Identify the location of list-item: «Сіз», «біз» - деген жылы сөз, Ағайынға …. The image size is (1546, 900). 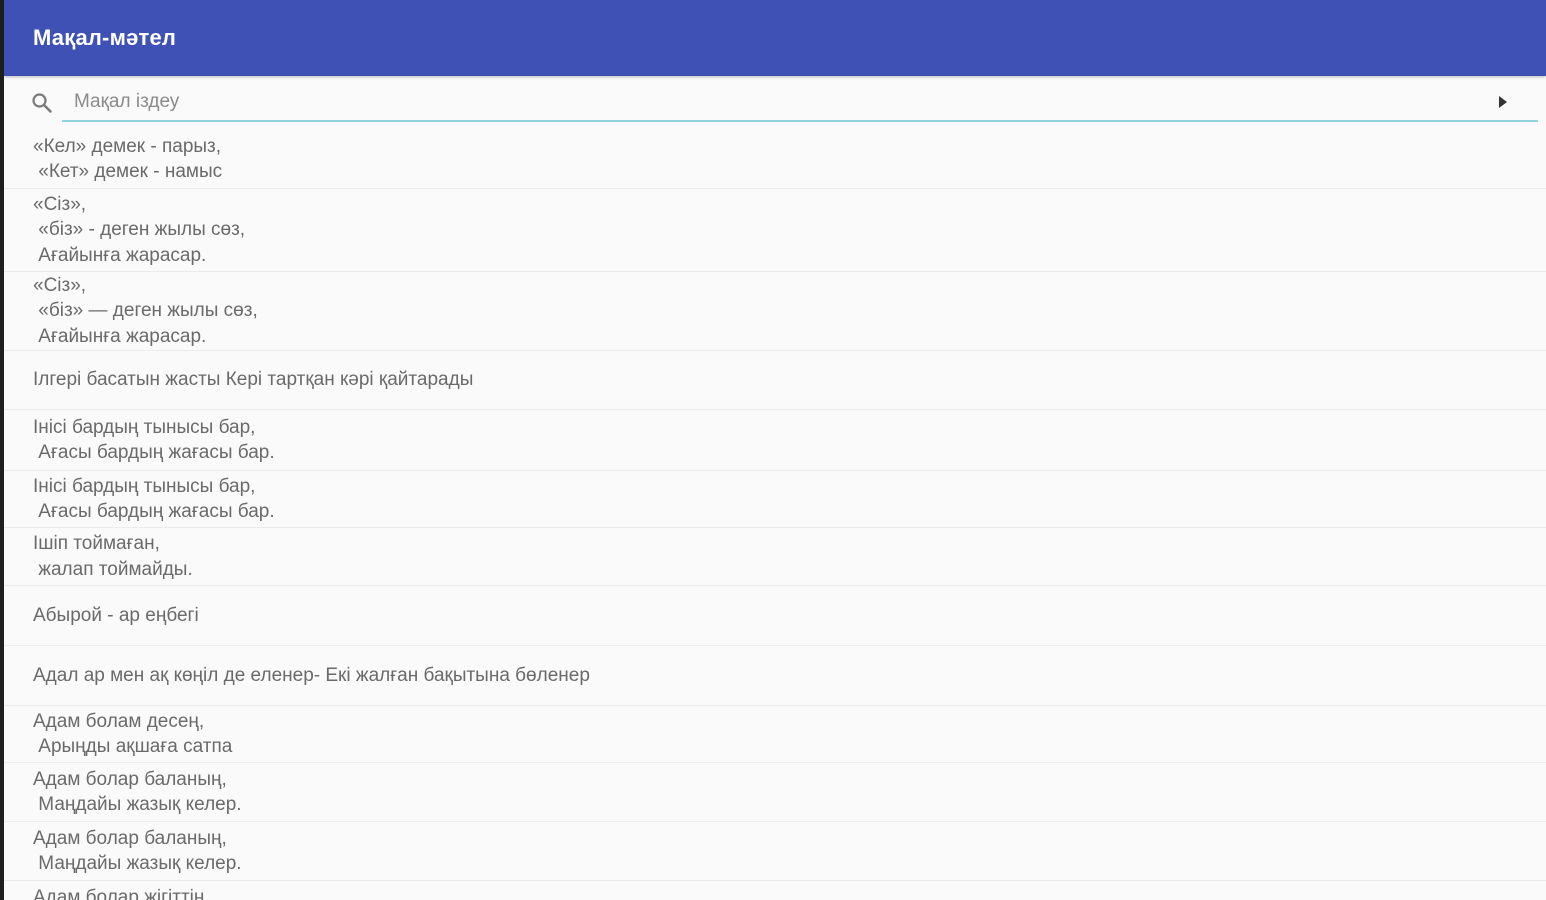
(775, 230).